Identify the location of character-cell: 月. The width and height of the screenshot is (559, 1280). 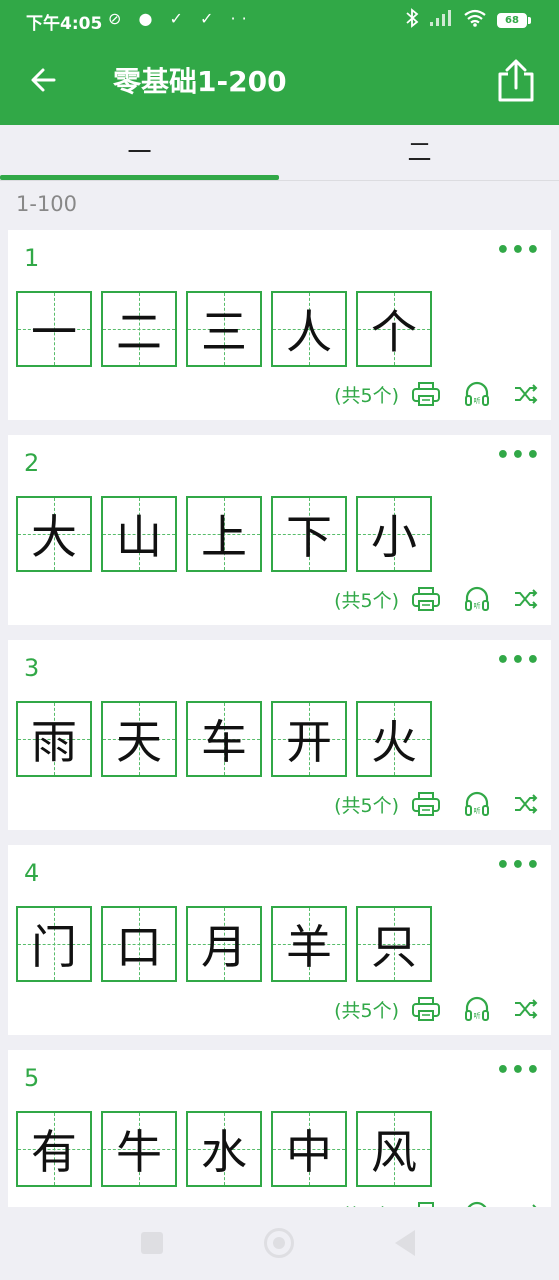
(224, 944).